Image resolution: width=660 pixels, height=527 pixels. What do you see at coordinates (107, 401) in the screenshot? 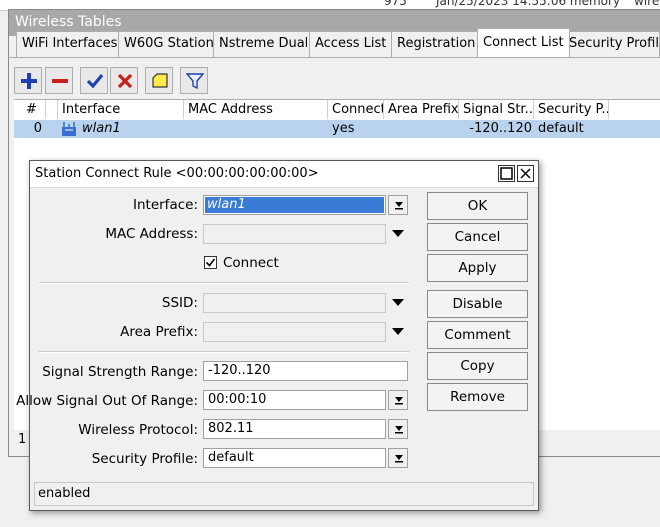
I see `allow-signal-out-of-range-label: Allow Signal Out Of Range:` at bounding box center [107, 401].